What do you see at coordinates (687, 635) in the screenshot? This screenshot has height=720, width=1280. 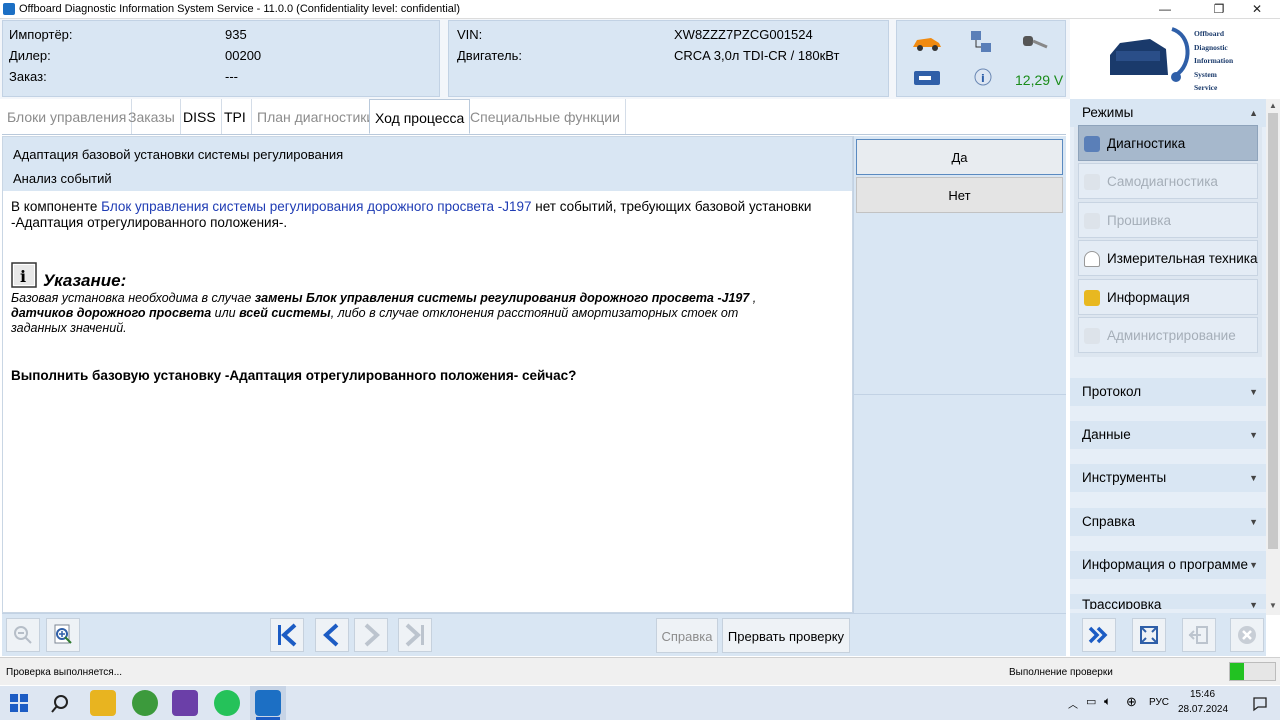 I see `help-button: Справка` at bounding box center [687, 635].